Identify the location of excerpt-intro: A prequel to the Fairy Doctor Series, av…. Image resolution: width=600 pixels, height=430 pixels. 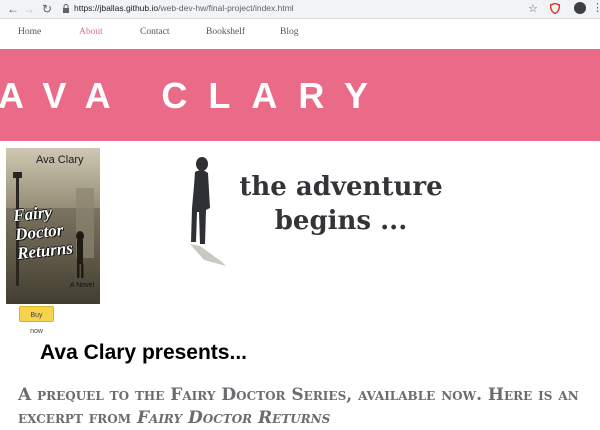
(308, 407).